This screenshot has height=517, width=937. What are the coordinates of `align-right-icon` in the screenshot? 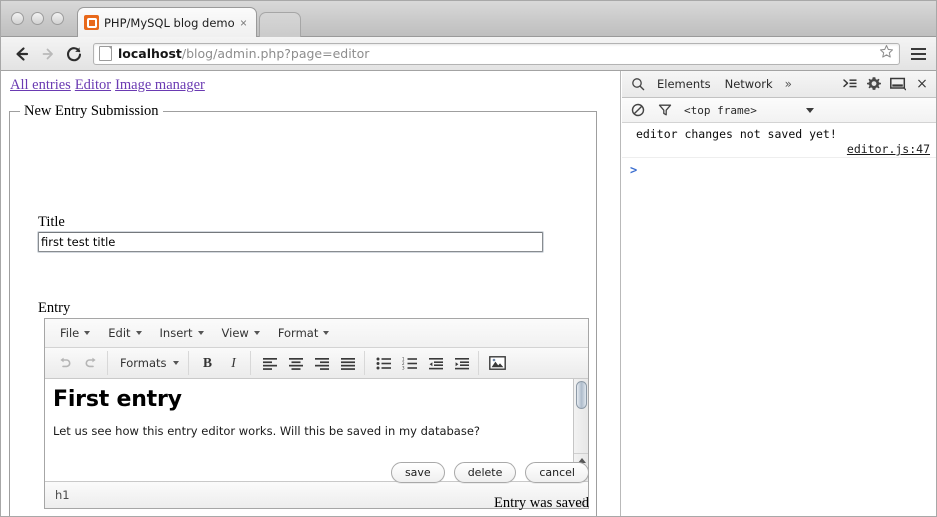 It's located at (321, 363).